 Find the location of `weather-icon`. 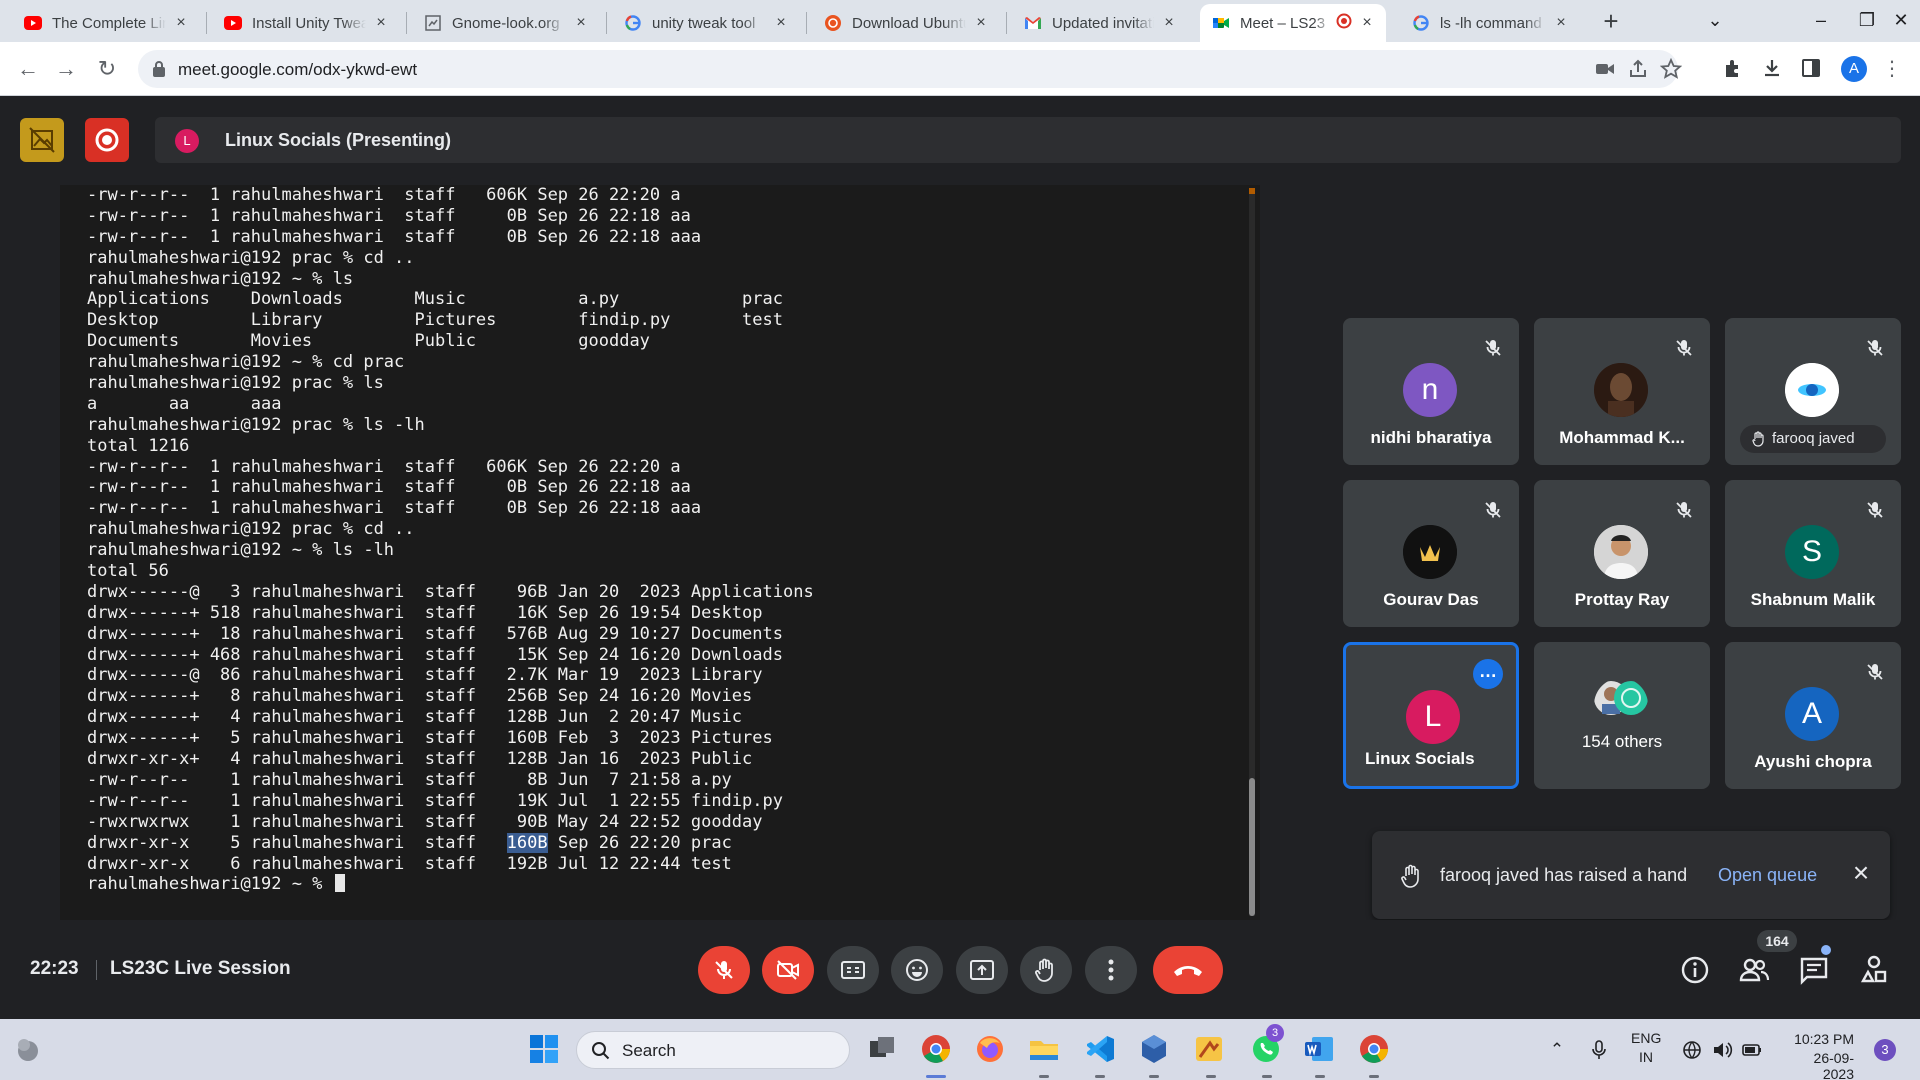

weather-icon is located at coordinates (28, 1049).